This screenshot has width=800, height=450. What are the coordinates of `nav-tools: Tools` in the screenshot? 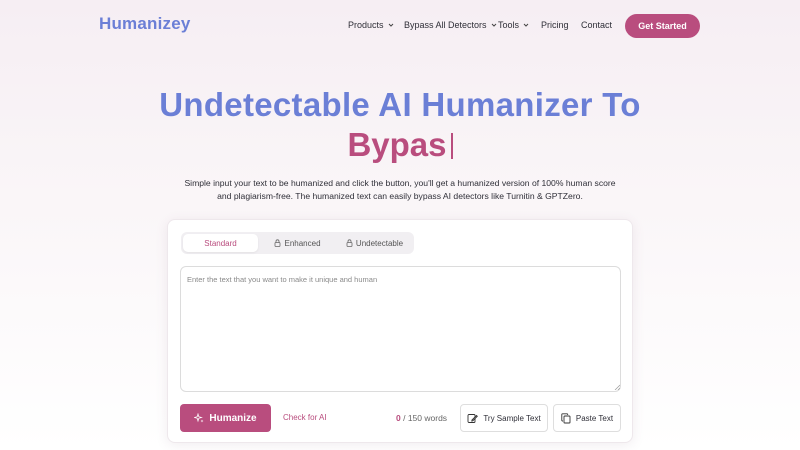 It's located at (514, 25).